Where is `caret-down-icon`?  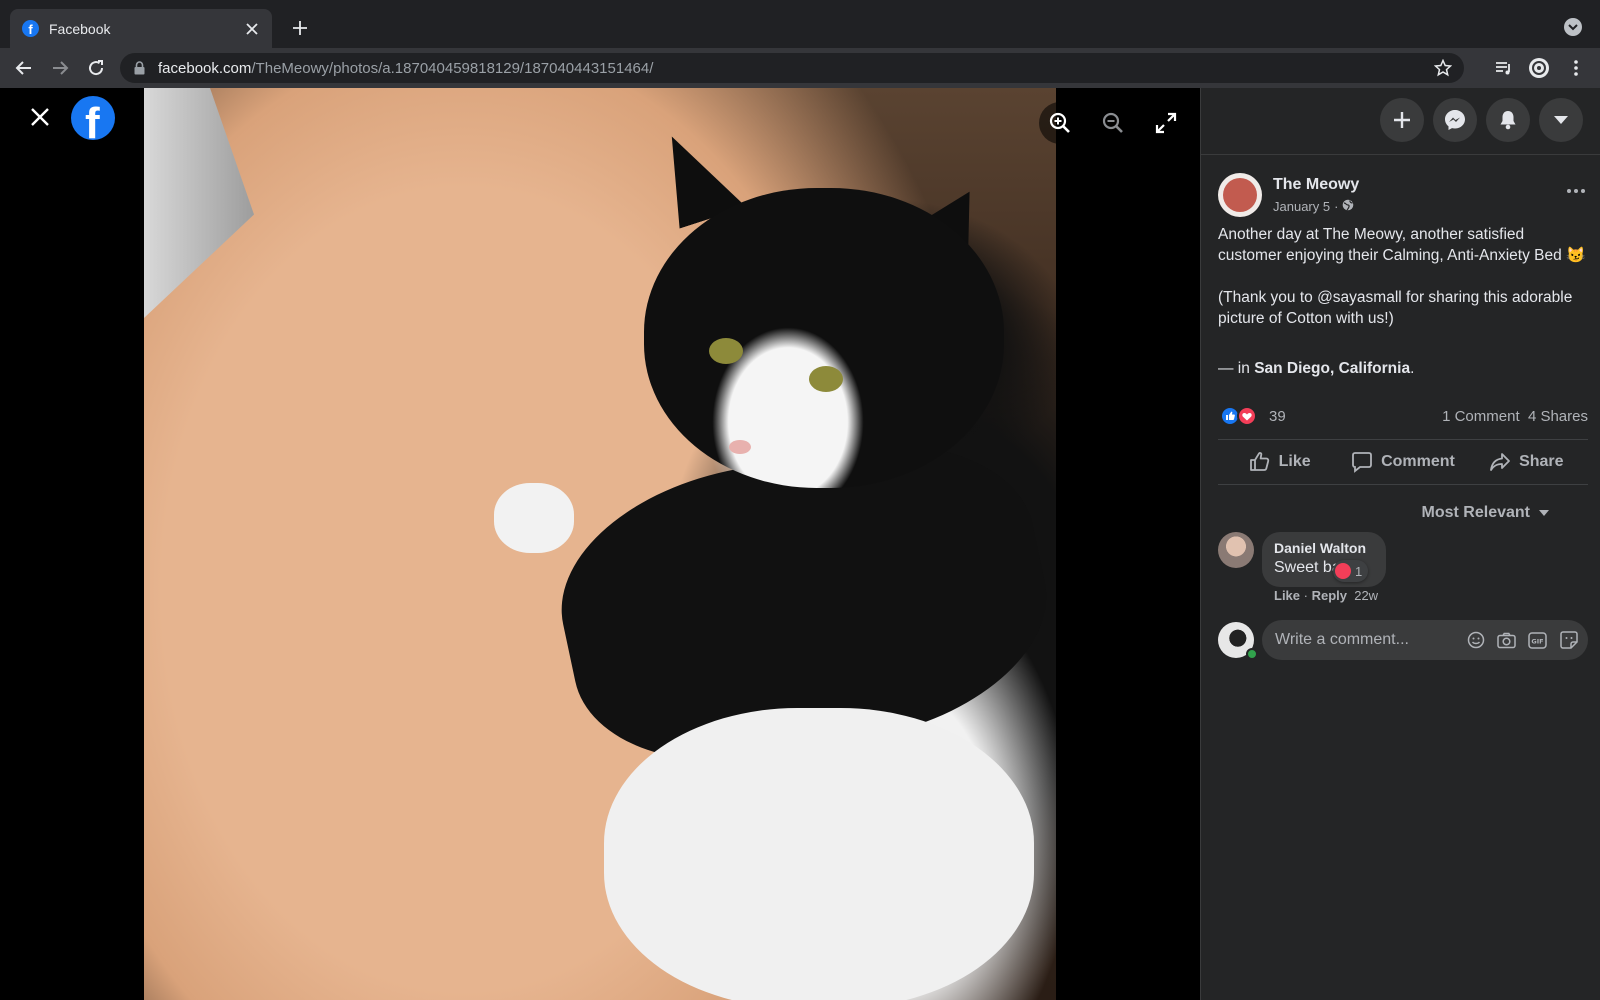
caret-down-icon is located at coordinates (1544, 513).